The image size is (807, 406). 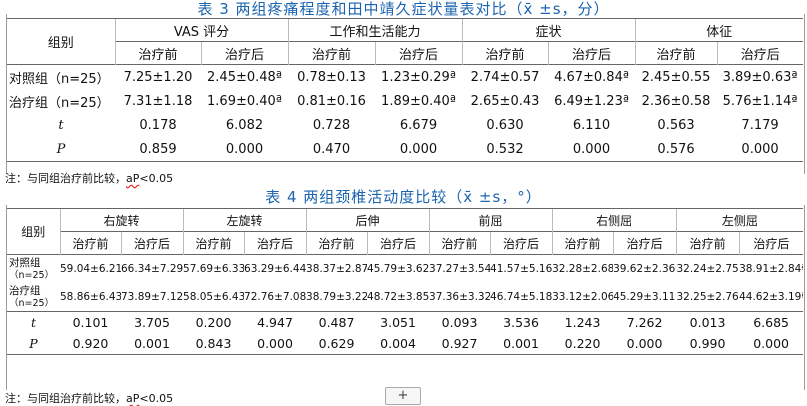 What do you see at coordinates (403, 197) in the screenshot?
I see `table4-caption: 表 4 两组颈椎活动度比较（x̄ ±s，°）` at bounding box center [403, 197].